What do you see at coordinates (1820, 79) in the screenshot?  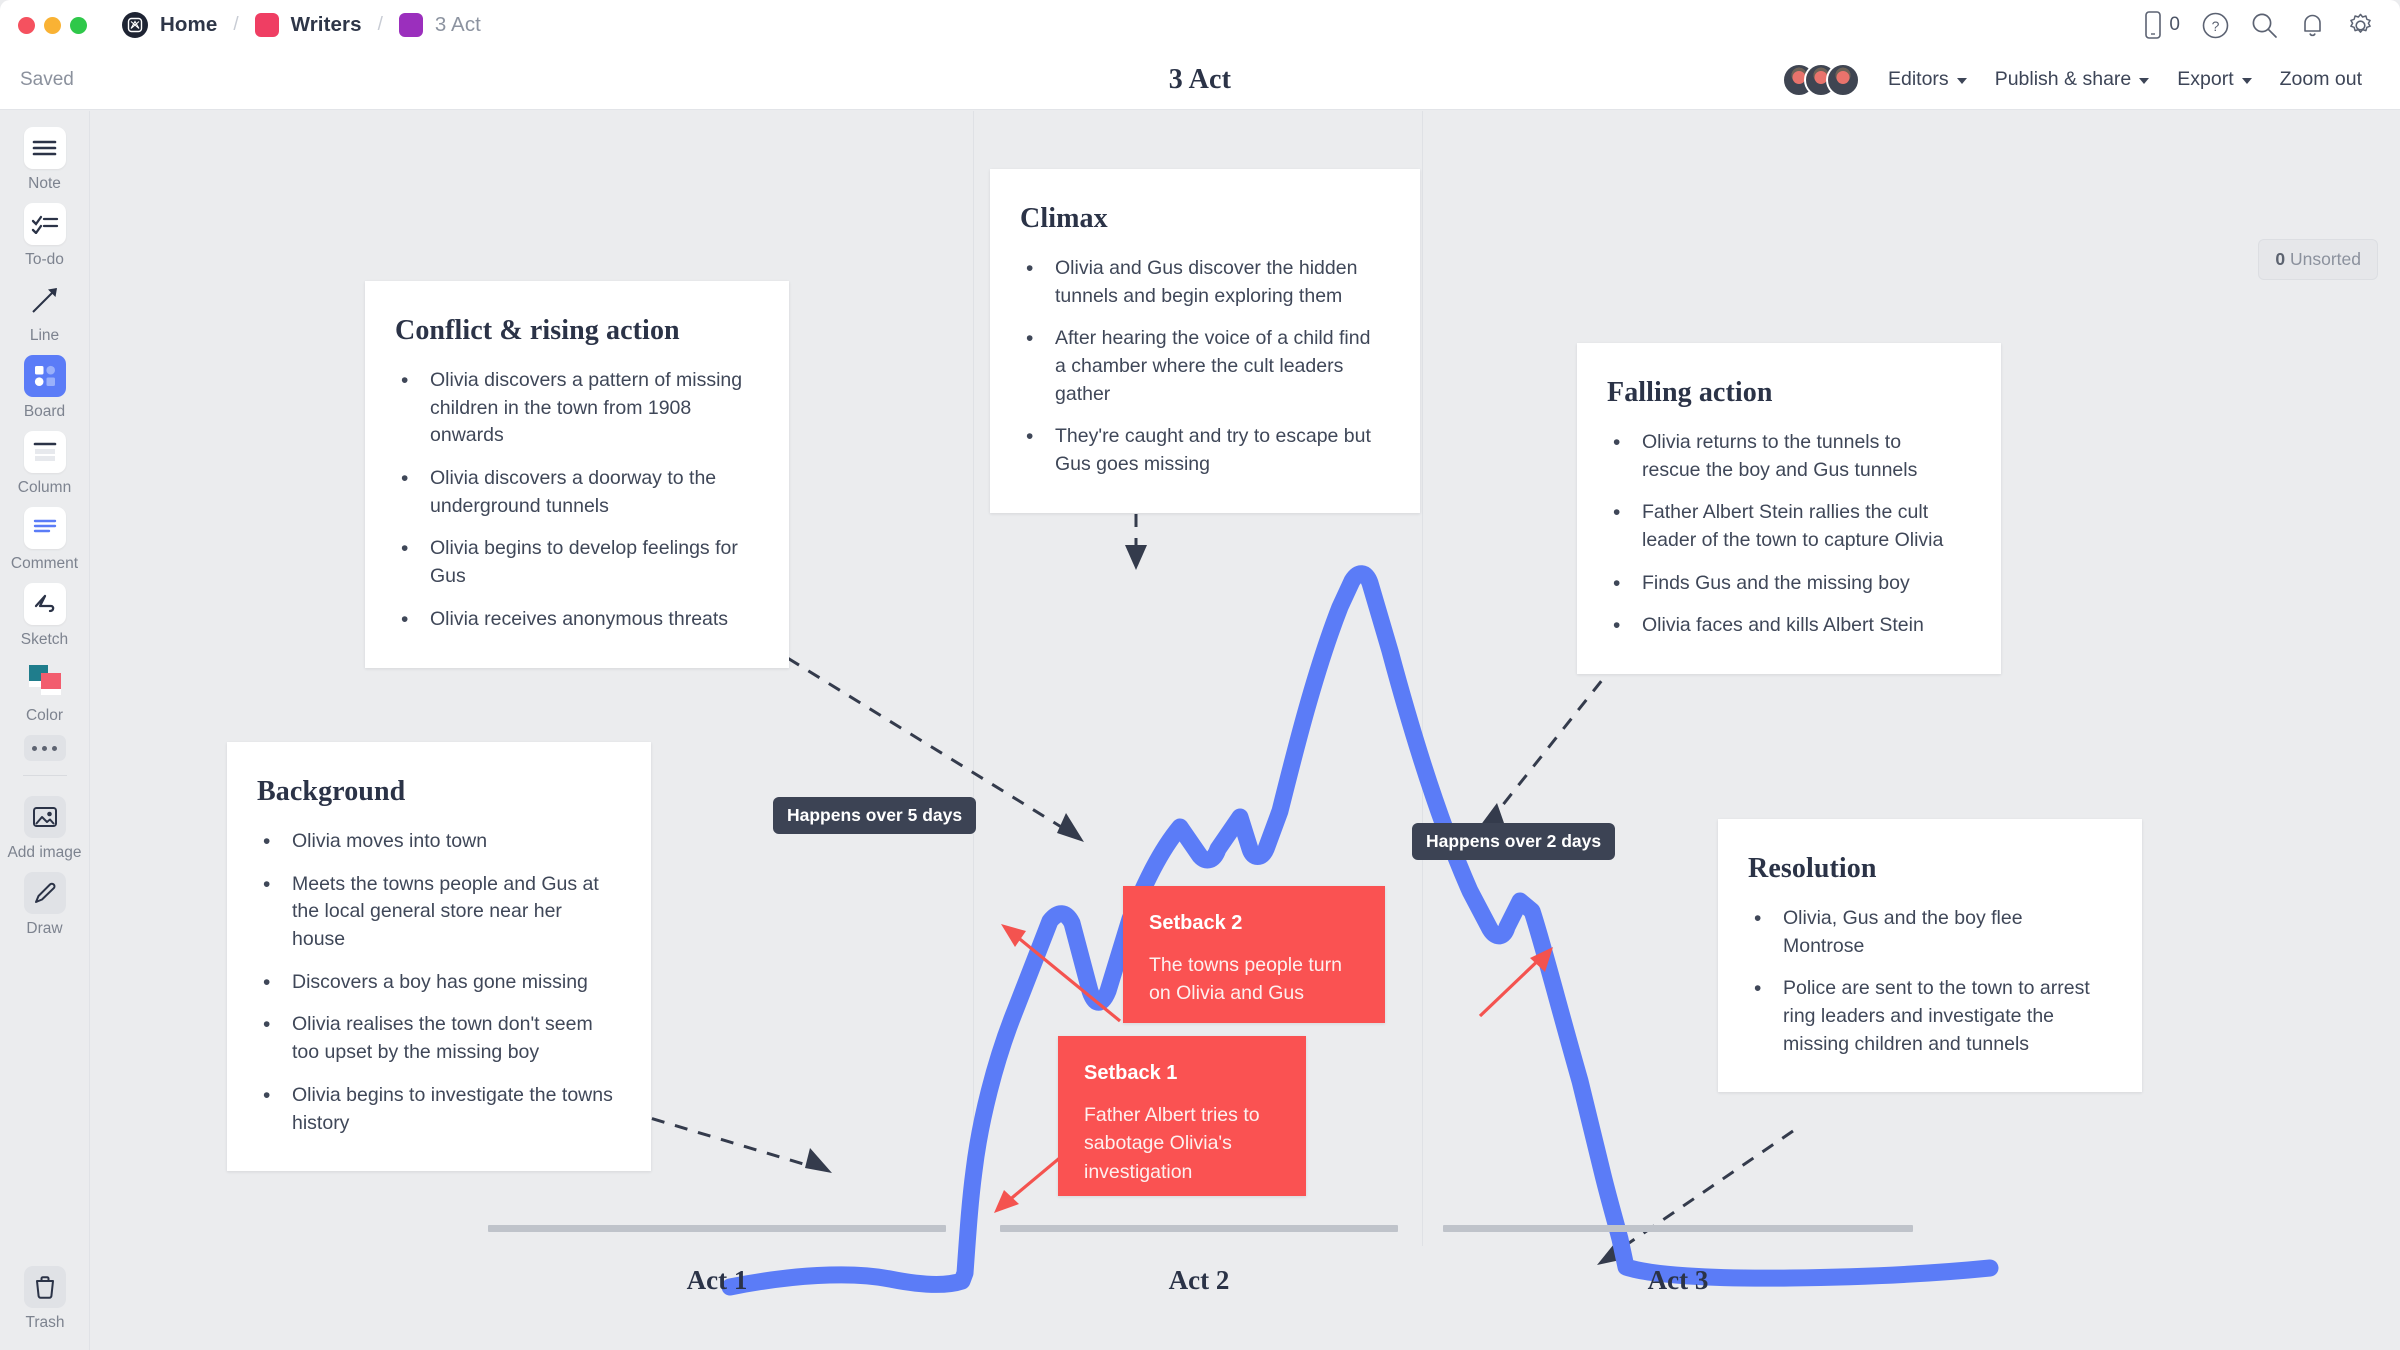 I see `editor-avatars` at bounding box center [1820, 79].